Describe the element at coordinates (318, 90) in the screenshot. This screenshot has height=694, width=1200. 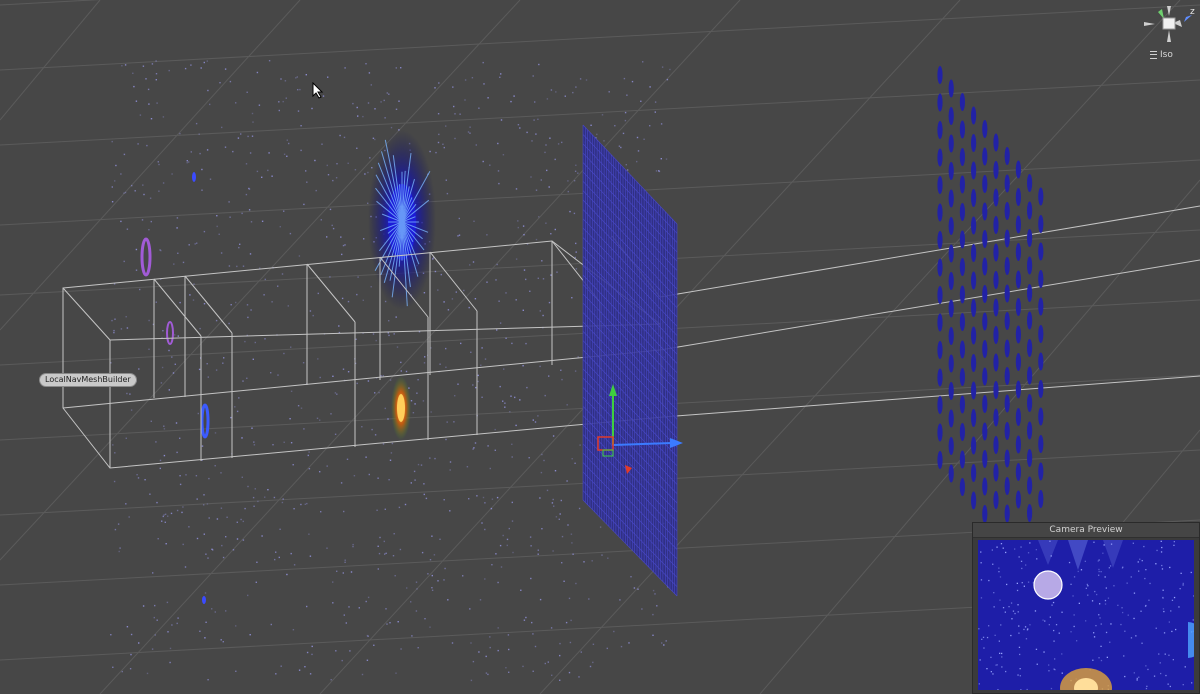
I see `cursor-arrow-icon` at that location.